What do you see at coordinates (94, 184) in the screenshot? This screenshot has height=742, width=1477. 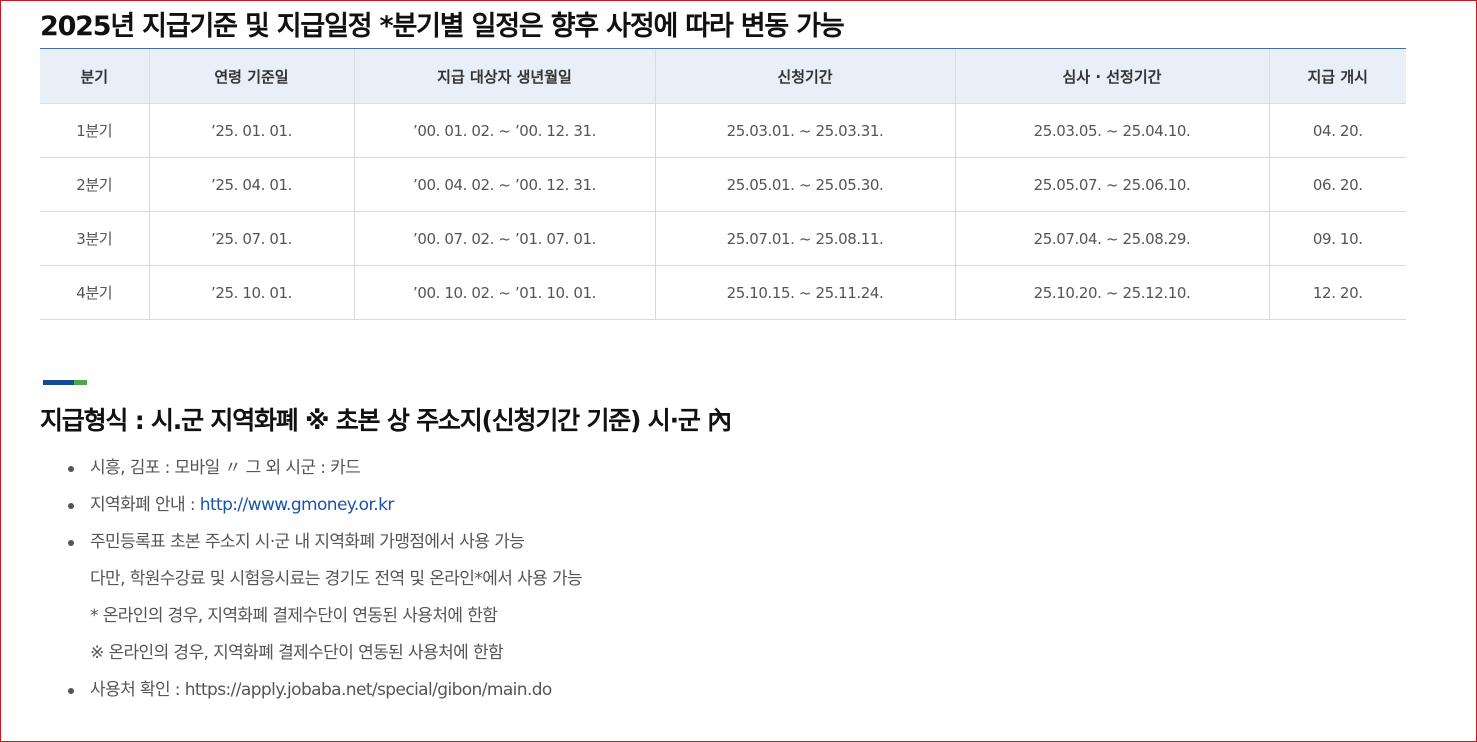 I see `cell-quarter: 2분기` at bounding box center [94, 184].